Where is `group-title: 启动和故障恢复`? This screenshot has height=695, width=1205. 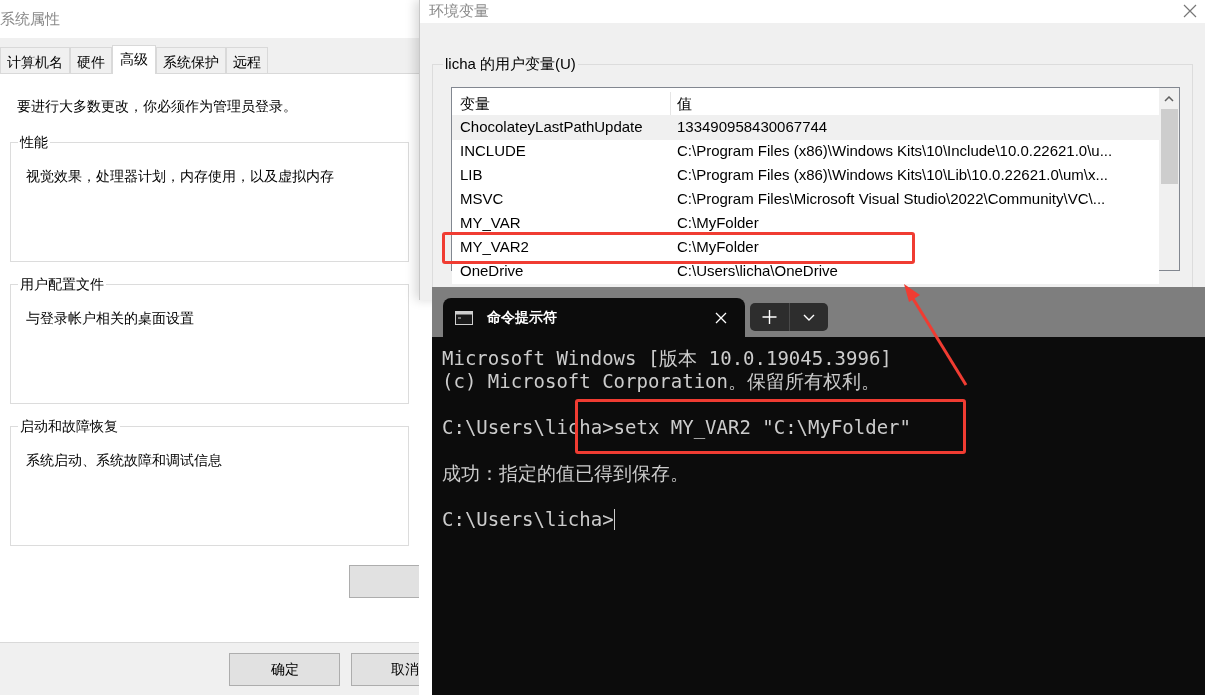 group-title: 启动和故障恢复 is located at coordinates (69, 426).